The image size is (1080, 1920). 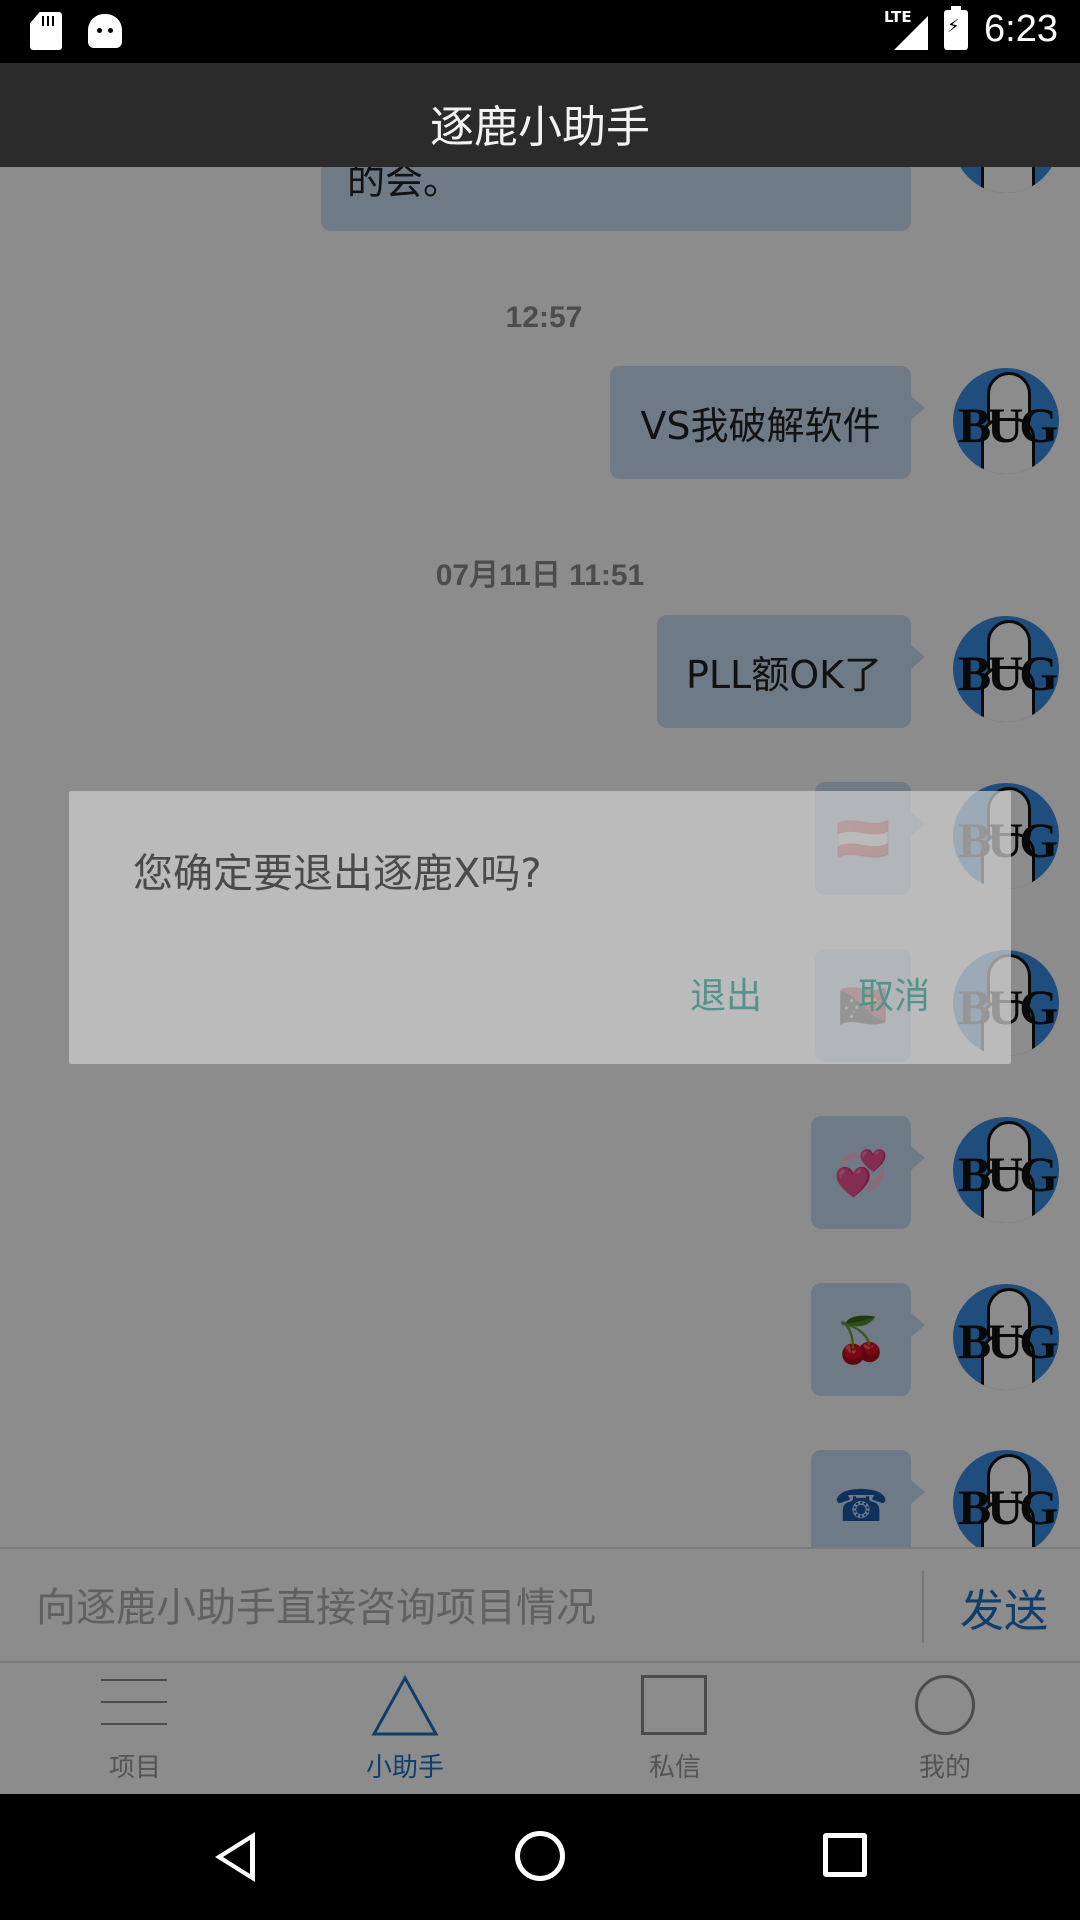 What do you see at coordinates (337, 874) in the screenshot?
I see `dialog-message: 您确定要退出逐鹿X吗?` at bounding box center [337, 874].